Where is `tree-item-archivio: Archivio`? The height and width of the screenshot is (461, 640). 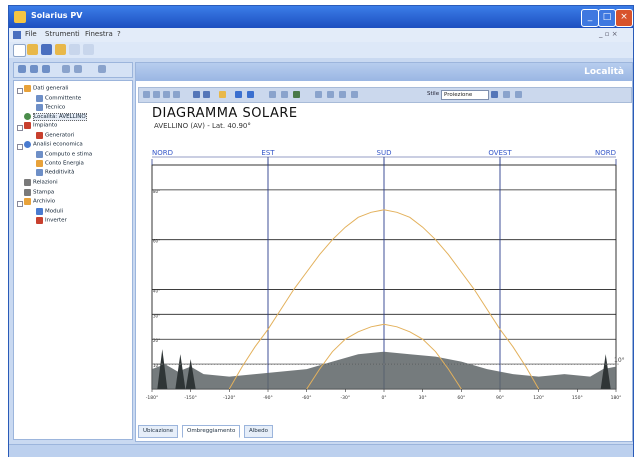
tree-item-archivio: Archivio is located at coordinates (39, 201).